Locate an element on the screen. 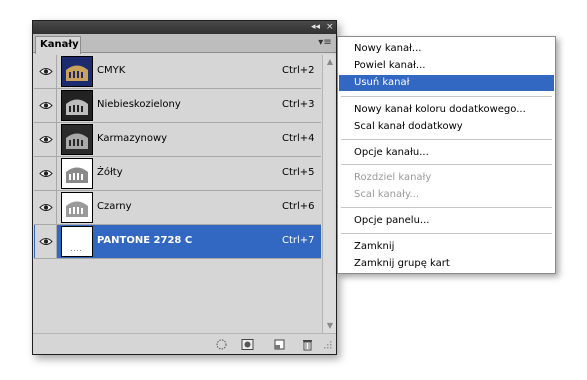 The width and height of the screenshot is (587, 380). channel-row-yellow: Żółty Ctrl+5 is located at coordinates (177, 174).